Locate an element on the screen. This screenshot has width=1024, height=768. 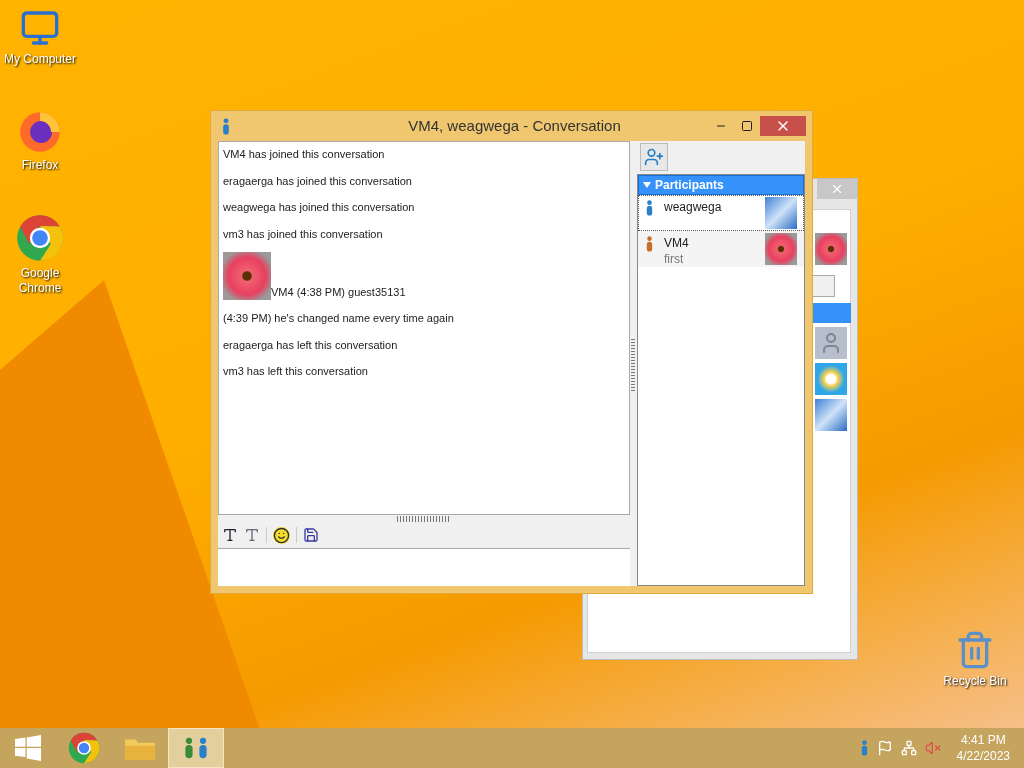
chat-message: eragaerga has joined this conversation is located at coordinates (318, 181).